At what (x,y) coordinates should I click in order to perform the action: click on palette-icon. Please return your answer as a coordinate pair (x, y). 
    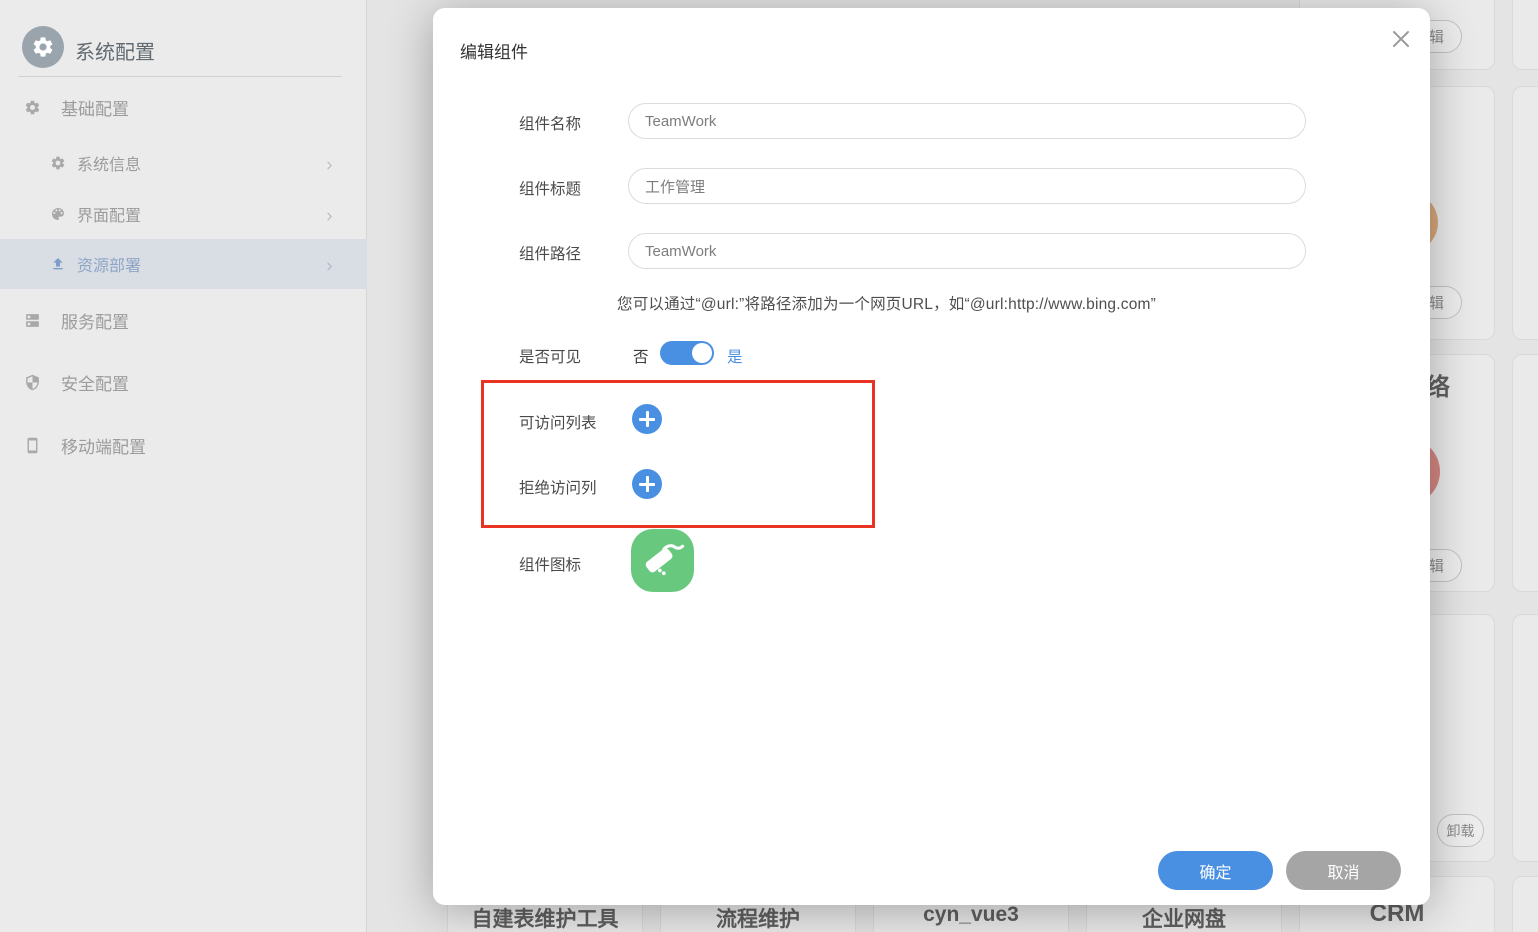
    Looking at the image, I should click on (58, 214).